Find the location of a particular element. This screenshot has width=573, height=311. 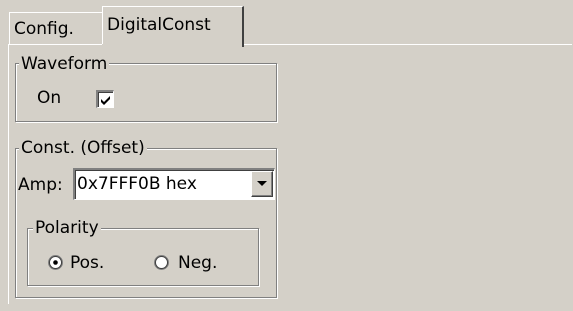

tab-strip-divider is located at coordinates (290, 44).